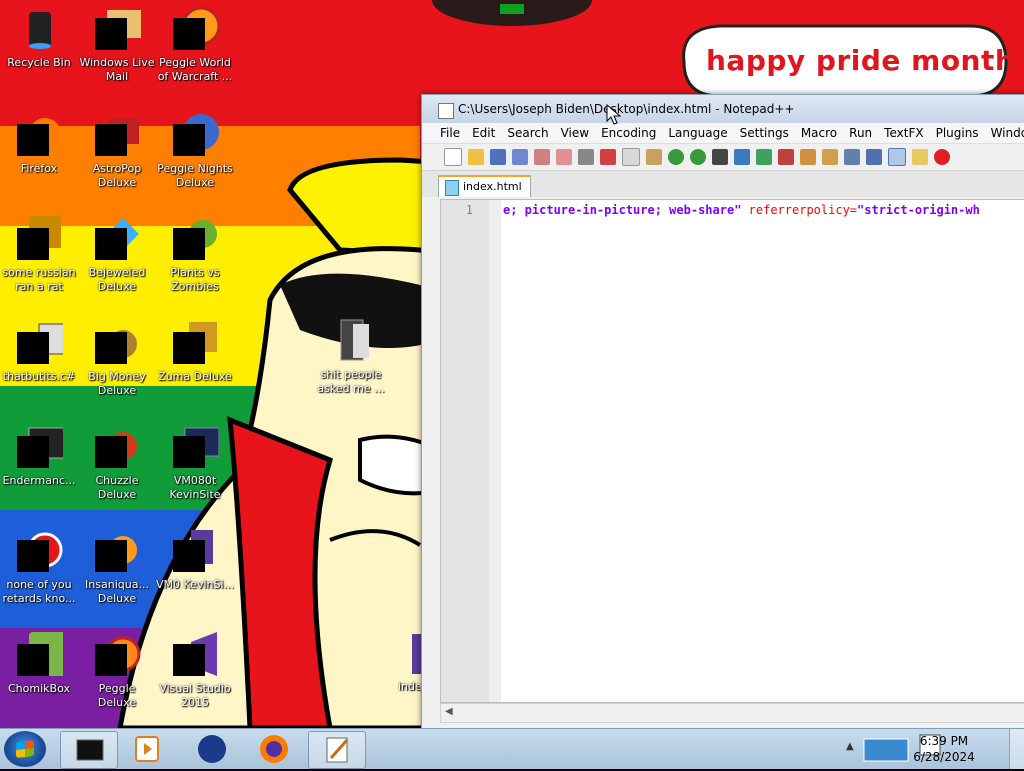  Describe the element at coordinates (622, 210) in the screenshot. I see `code-token-value: e; picture-in-picture; web-share"` at that location.